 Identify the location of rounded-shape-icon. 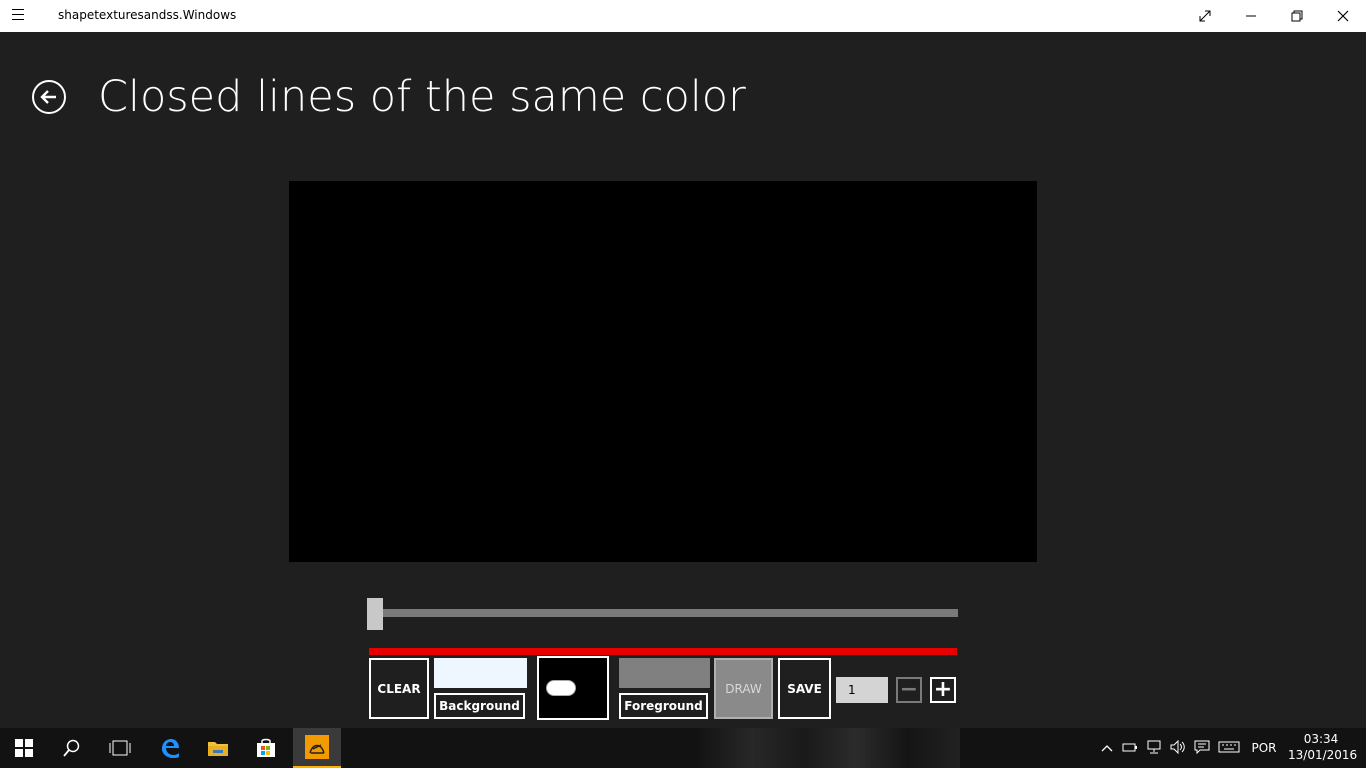
(561, 688).